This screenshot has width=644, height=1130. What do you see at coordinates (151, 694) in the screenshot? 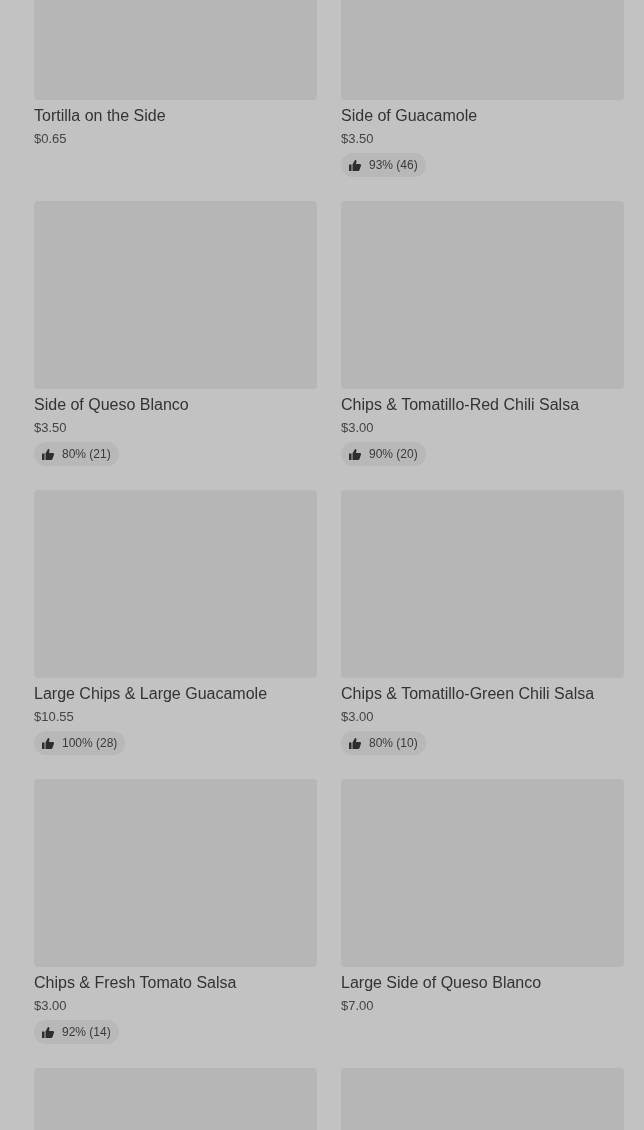
I see `item-title: Large Chips & Large Guacamole` at bounding box center [151, 694].